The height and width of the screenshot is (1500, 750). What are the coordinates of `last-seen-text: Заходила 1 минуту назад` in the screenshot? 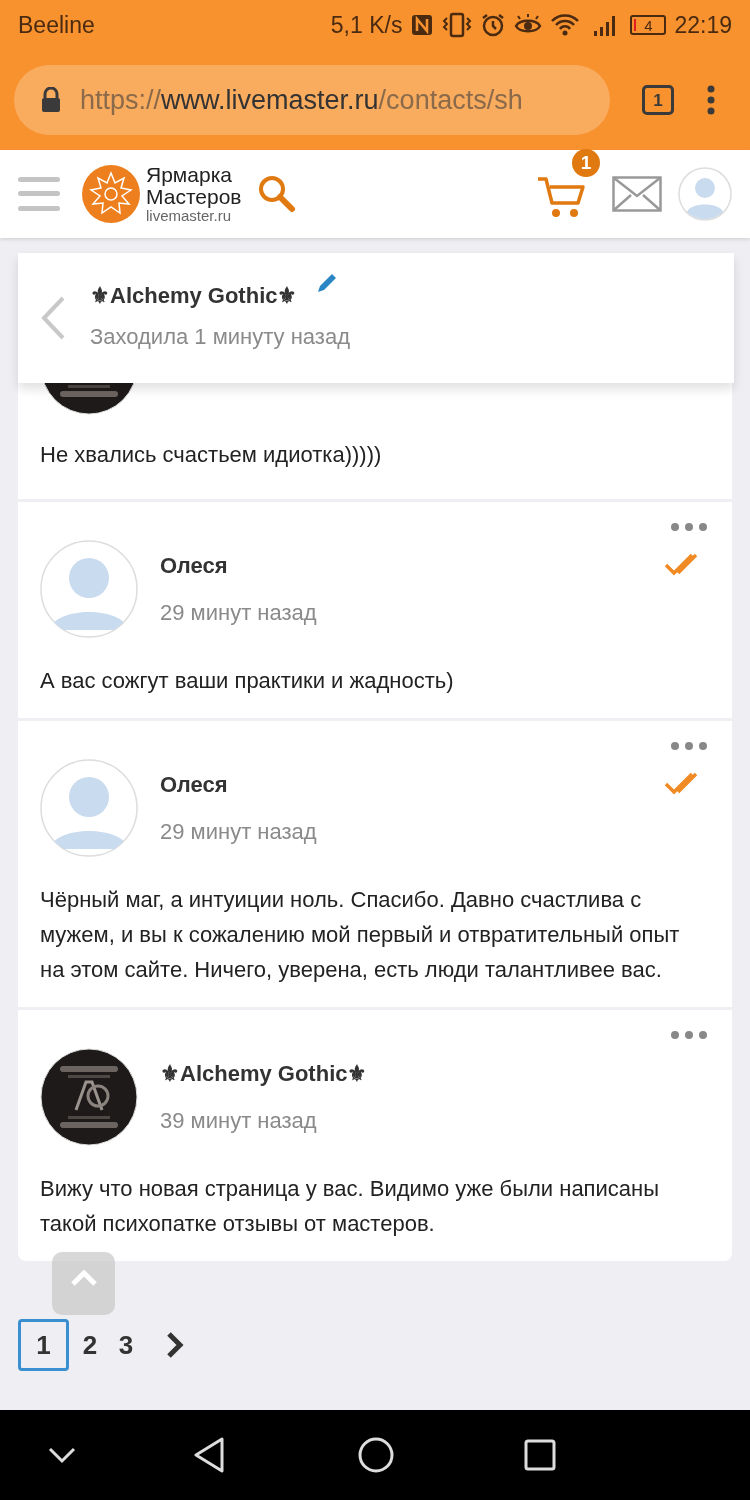 It's located at (220, 337).